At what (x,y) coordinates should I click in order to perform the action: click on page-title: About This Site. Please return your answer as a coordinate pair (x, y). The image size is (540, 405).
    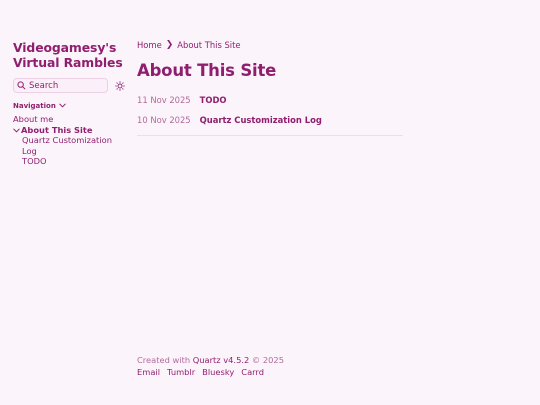
    Looking at the image, I should click on (207, 70).